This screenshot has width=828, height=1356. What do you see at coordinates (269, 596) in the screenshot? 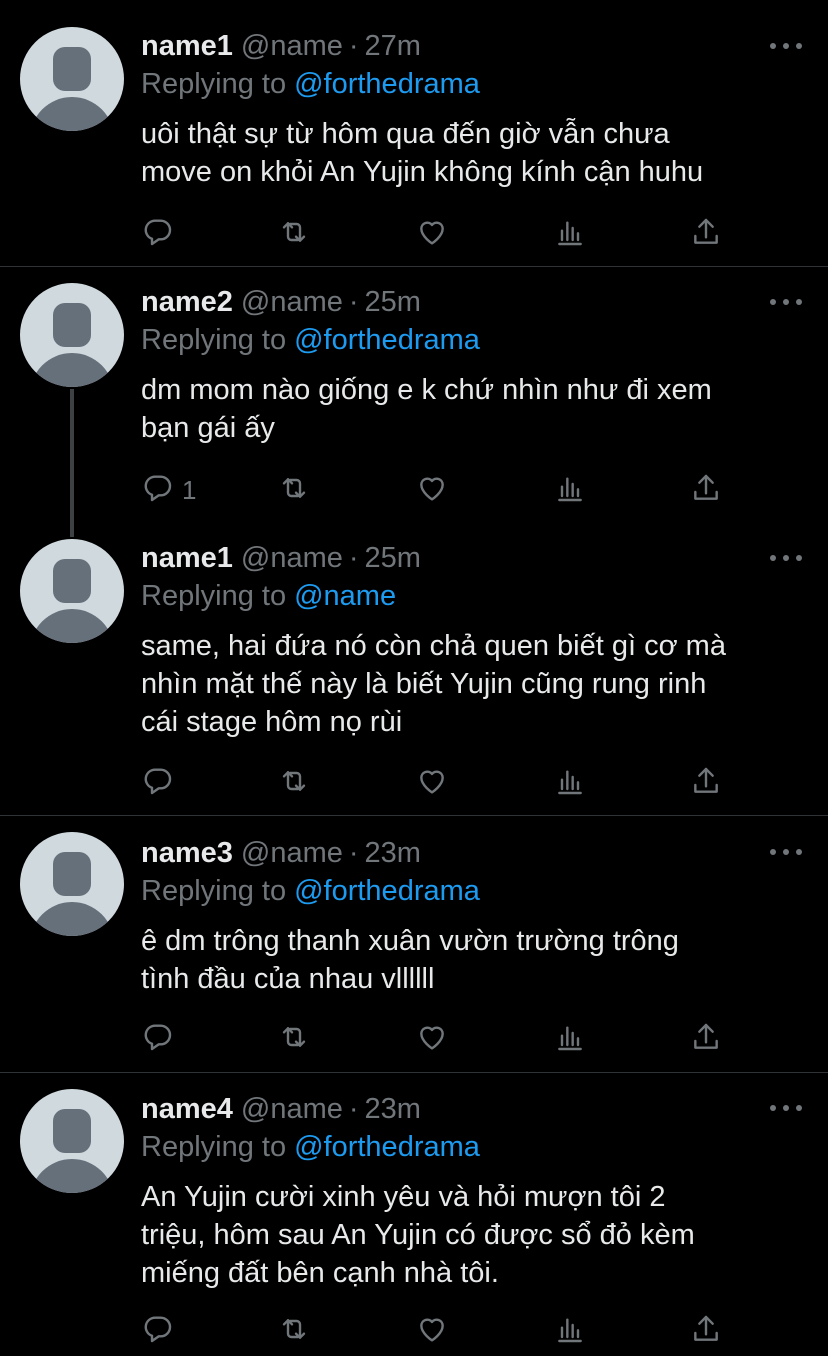
I see `replying-to: Replying to @name` at bounding box center [269, 596].